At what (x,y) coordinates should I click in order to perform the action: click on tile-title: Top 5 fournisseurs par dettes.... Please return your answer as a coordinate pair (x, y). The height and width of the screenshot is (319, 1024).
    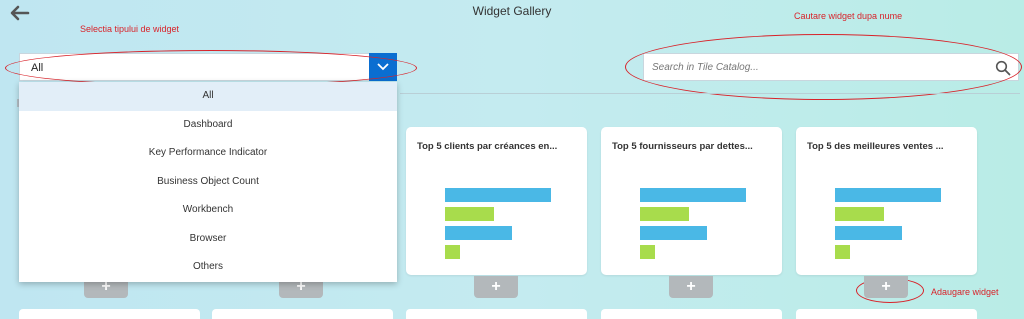
    Looking at the image, I should click on (682, 146).